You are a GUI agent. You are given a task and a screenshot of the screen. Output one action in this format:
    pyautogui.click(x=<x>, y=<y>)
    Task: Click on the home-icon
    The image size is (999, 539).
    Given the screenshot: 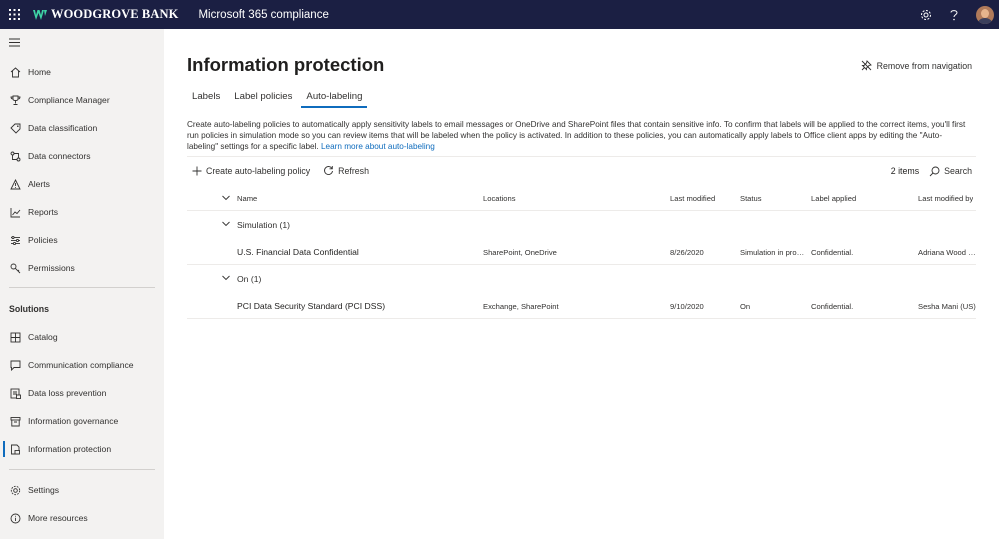 What is the action you would take?
    pyautogui.click(x=15, y=72)
    